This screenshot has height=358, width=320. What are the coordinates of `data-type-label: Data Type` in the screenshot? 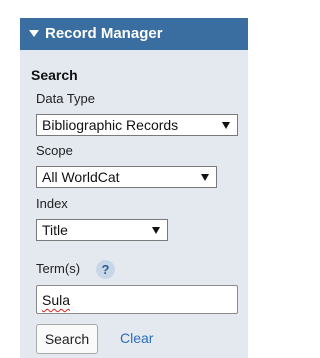 It's located at (66, 98).